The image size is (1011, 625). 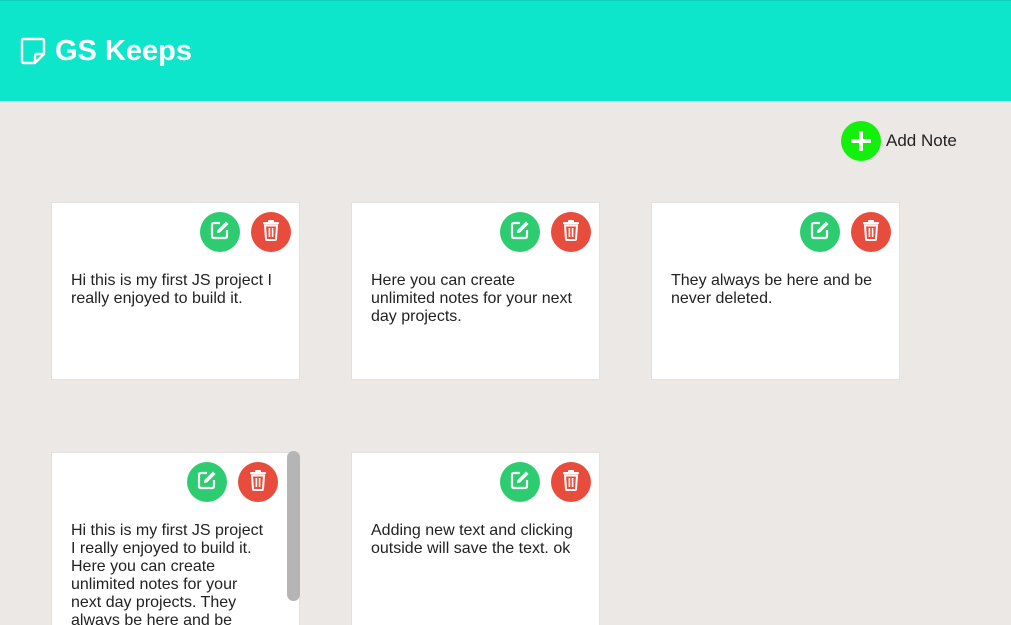 I want to click on add-note-label: Add Note, so click(x=921, y=141).